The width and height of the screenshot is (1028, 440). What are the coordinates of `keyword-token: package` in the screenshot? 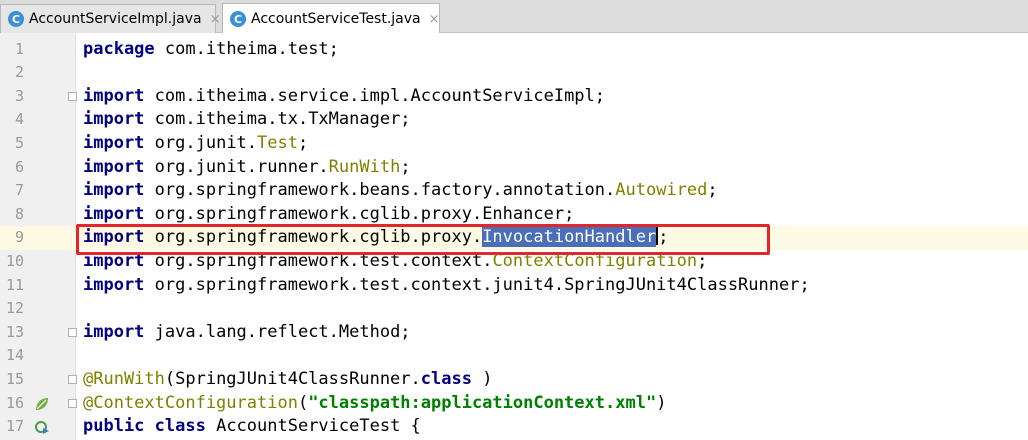 It's located at (119, 48).